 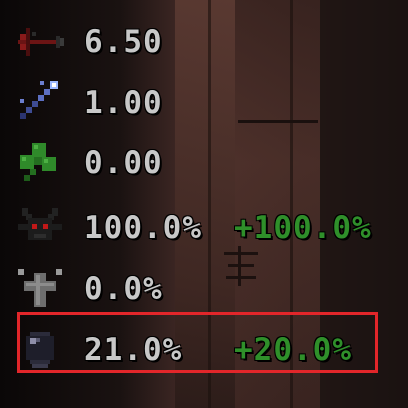 I want to click on stat-row-orb-chance: 21.0% +20.0%, so click(x=204, y=350).